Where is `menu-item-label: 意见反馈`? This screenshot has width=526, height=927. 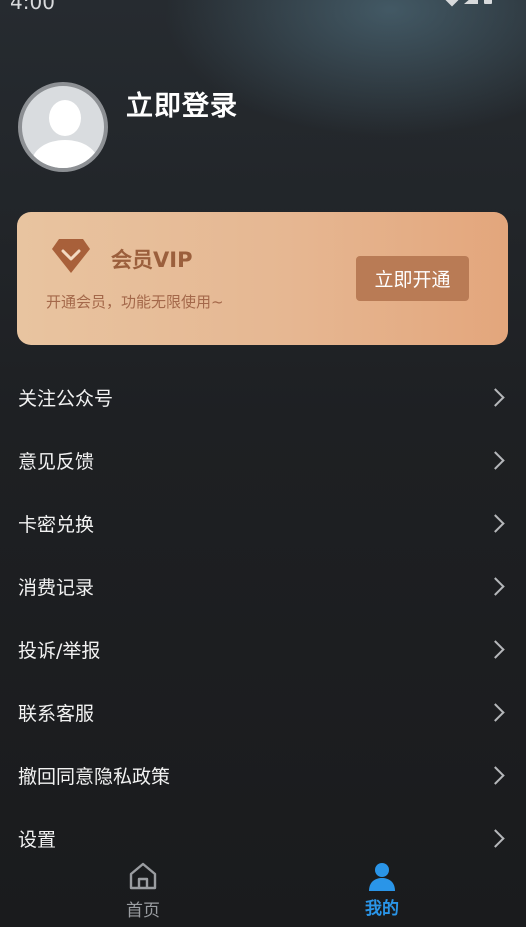
menu-item-label: 意见反馈 is located at coordinates (56, 462).